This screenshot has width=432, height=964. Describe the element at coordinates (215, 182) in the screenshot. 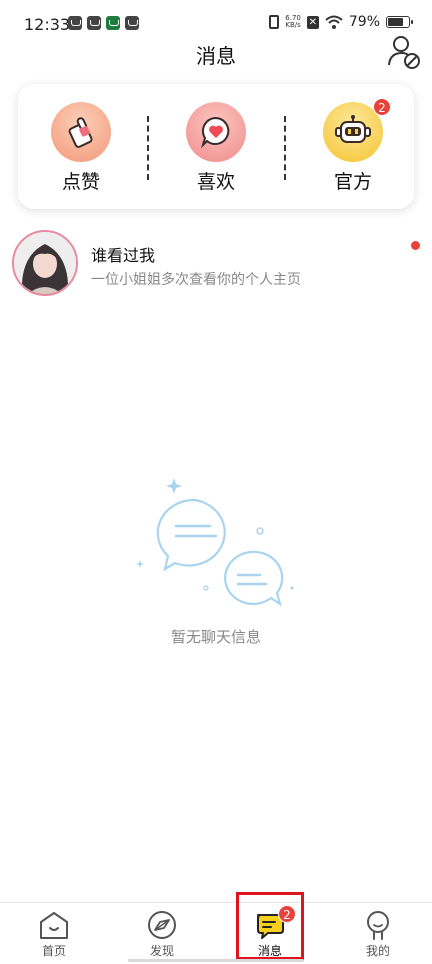

I see `quick-action-label-favorites: 喜欢` at that location.